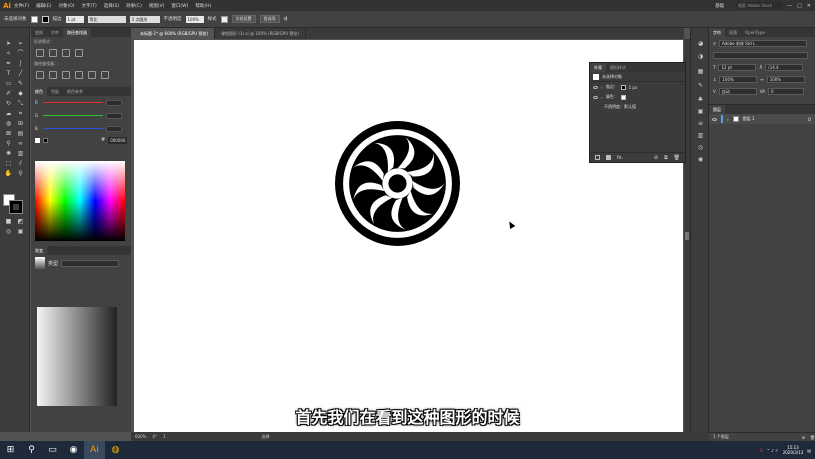 The height and width of the screenshot is (459, 815). What do you see at coordinates (20, 124) in the screenshot?
I see `perspective-tool-icon: ⊞` at bounding box center [20, 124].